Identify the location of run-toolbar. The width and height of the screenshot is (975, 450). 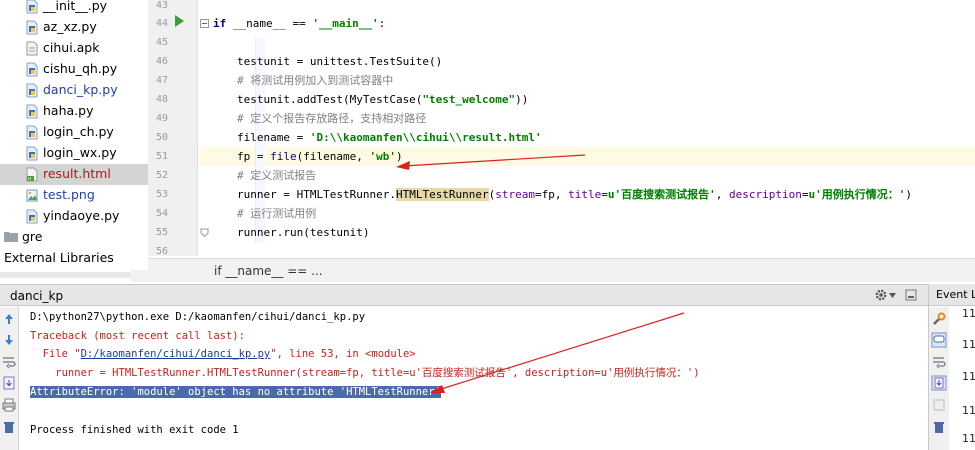
(9, 378).